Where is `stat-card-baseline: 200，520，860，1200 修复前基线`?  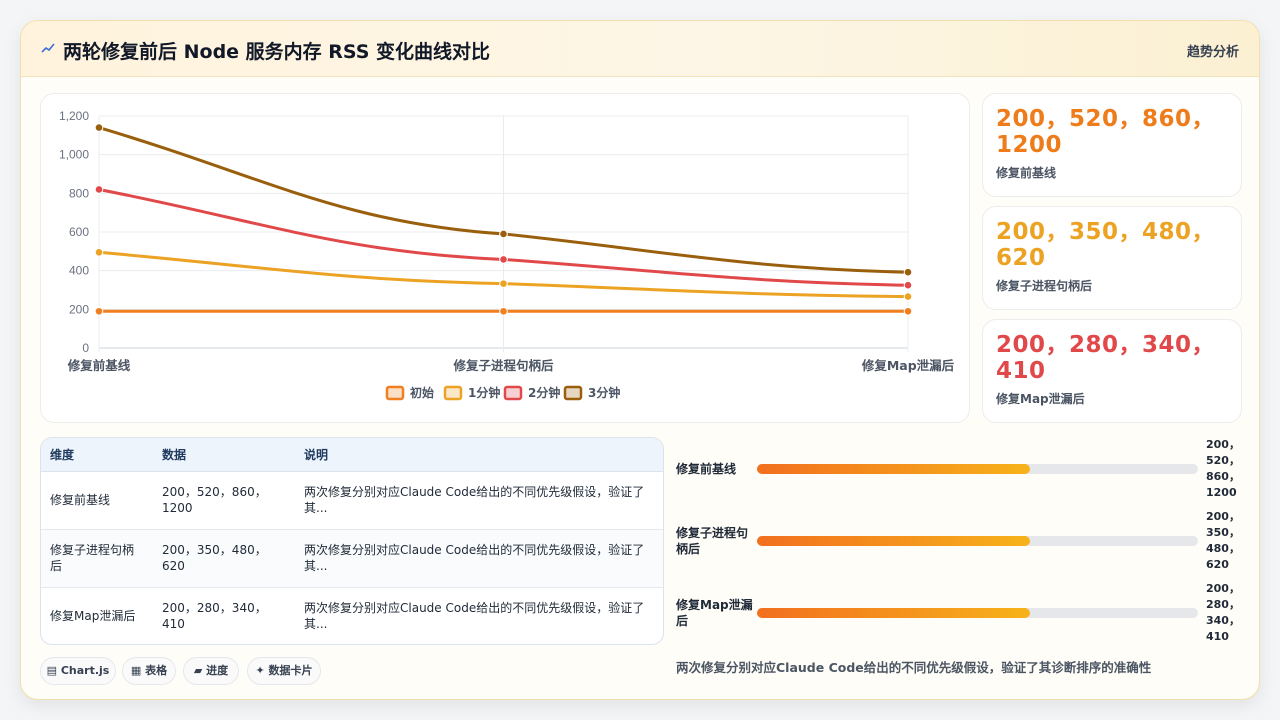
stat-card-baseline: 200，520，860，1200 修复前基线 is located at coordinates (1112, 145).